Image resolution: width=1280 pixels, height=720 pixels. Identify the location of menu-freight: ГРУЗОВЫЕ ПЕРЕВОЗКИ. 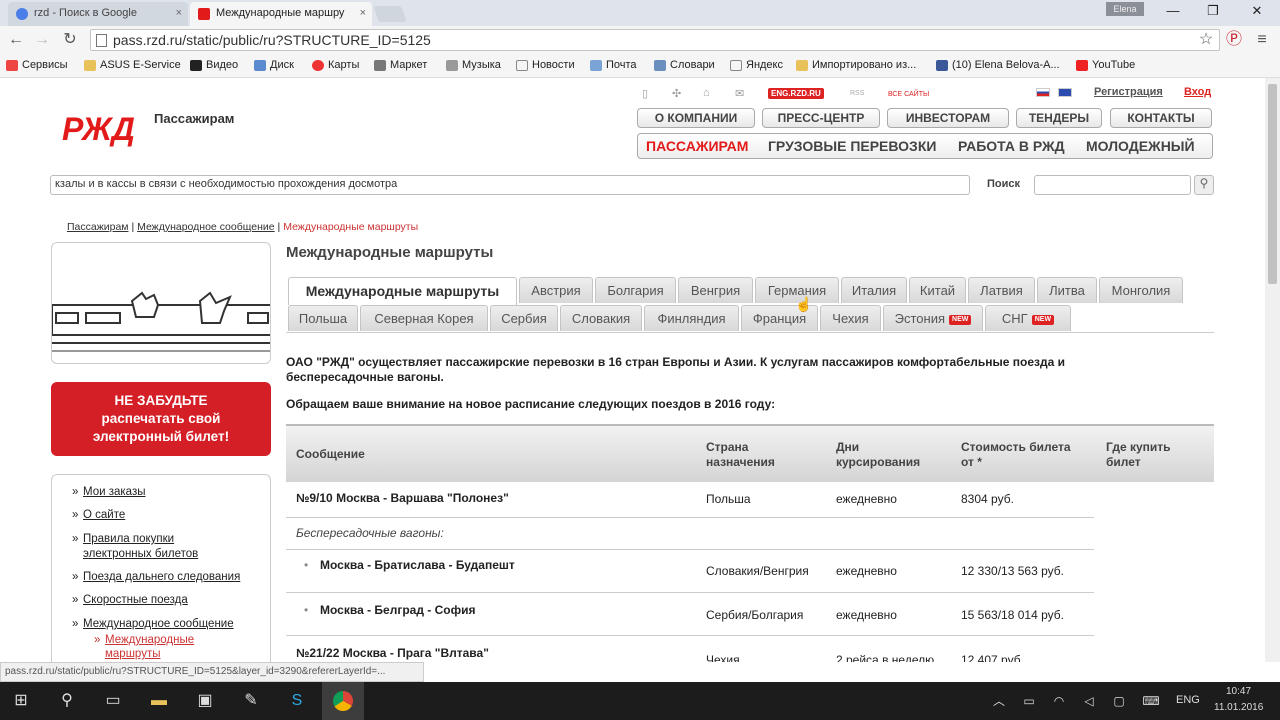
(852, 146).